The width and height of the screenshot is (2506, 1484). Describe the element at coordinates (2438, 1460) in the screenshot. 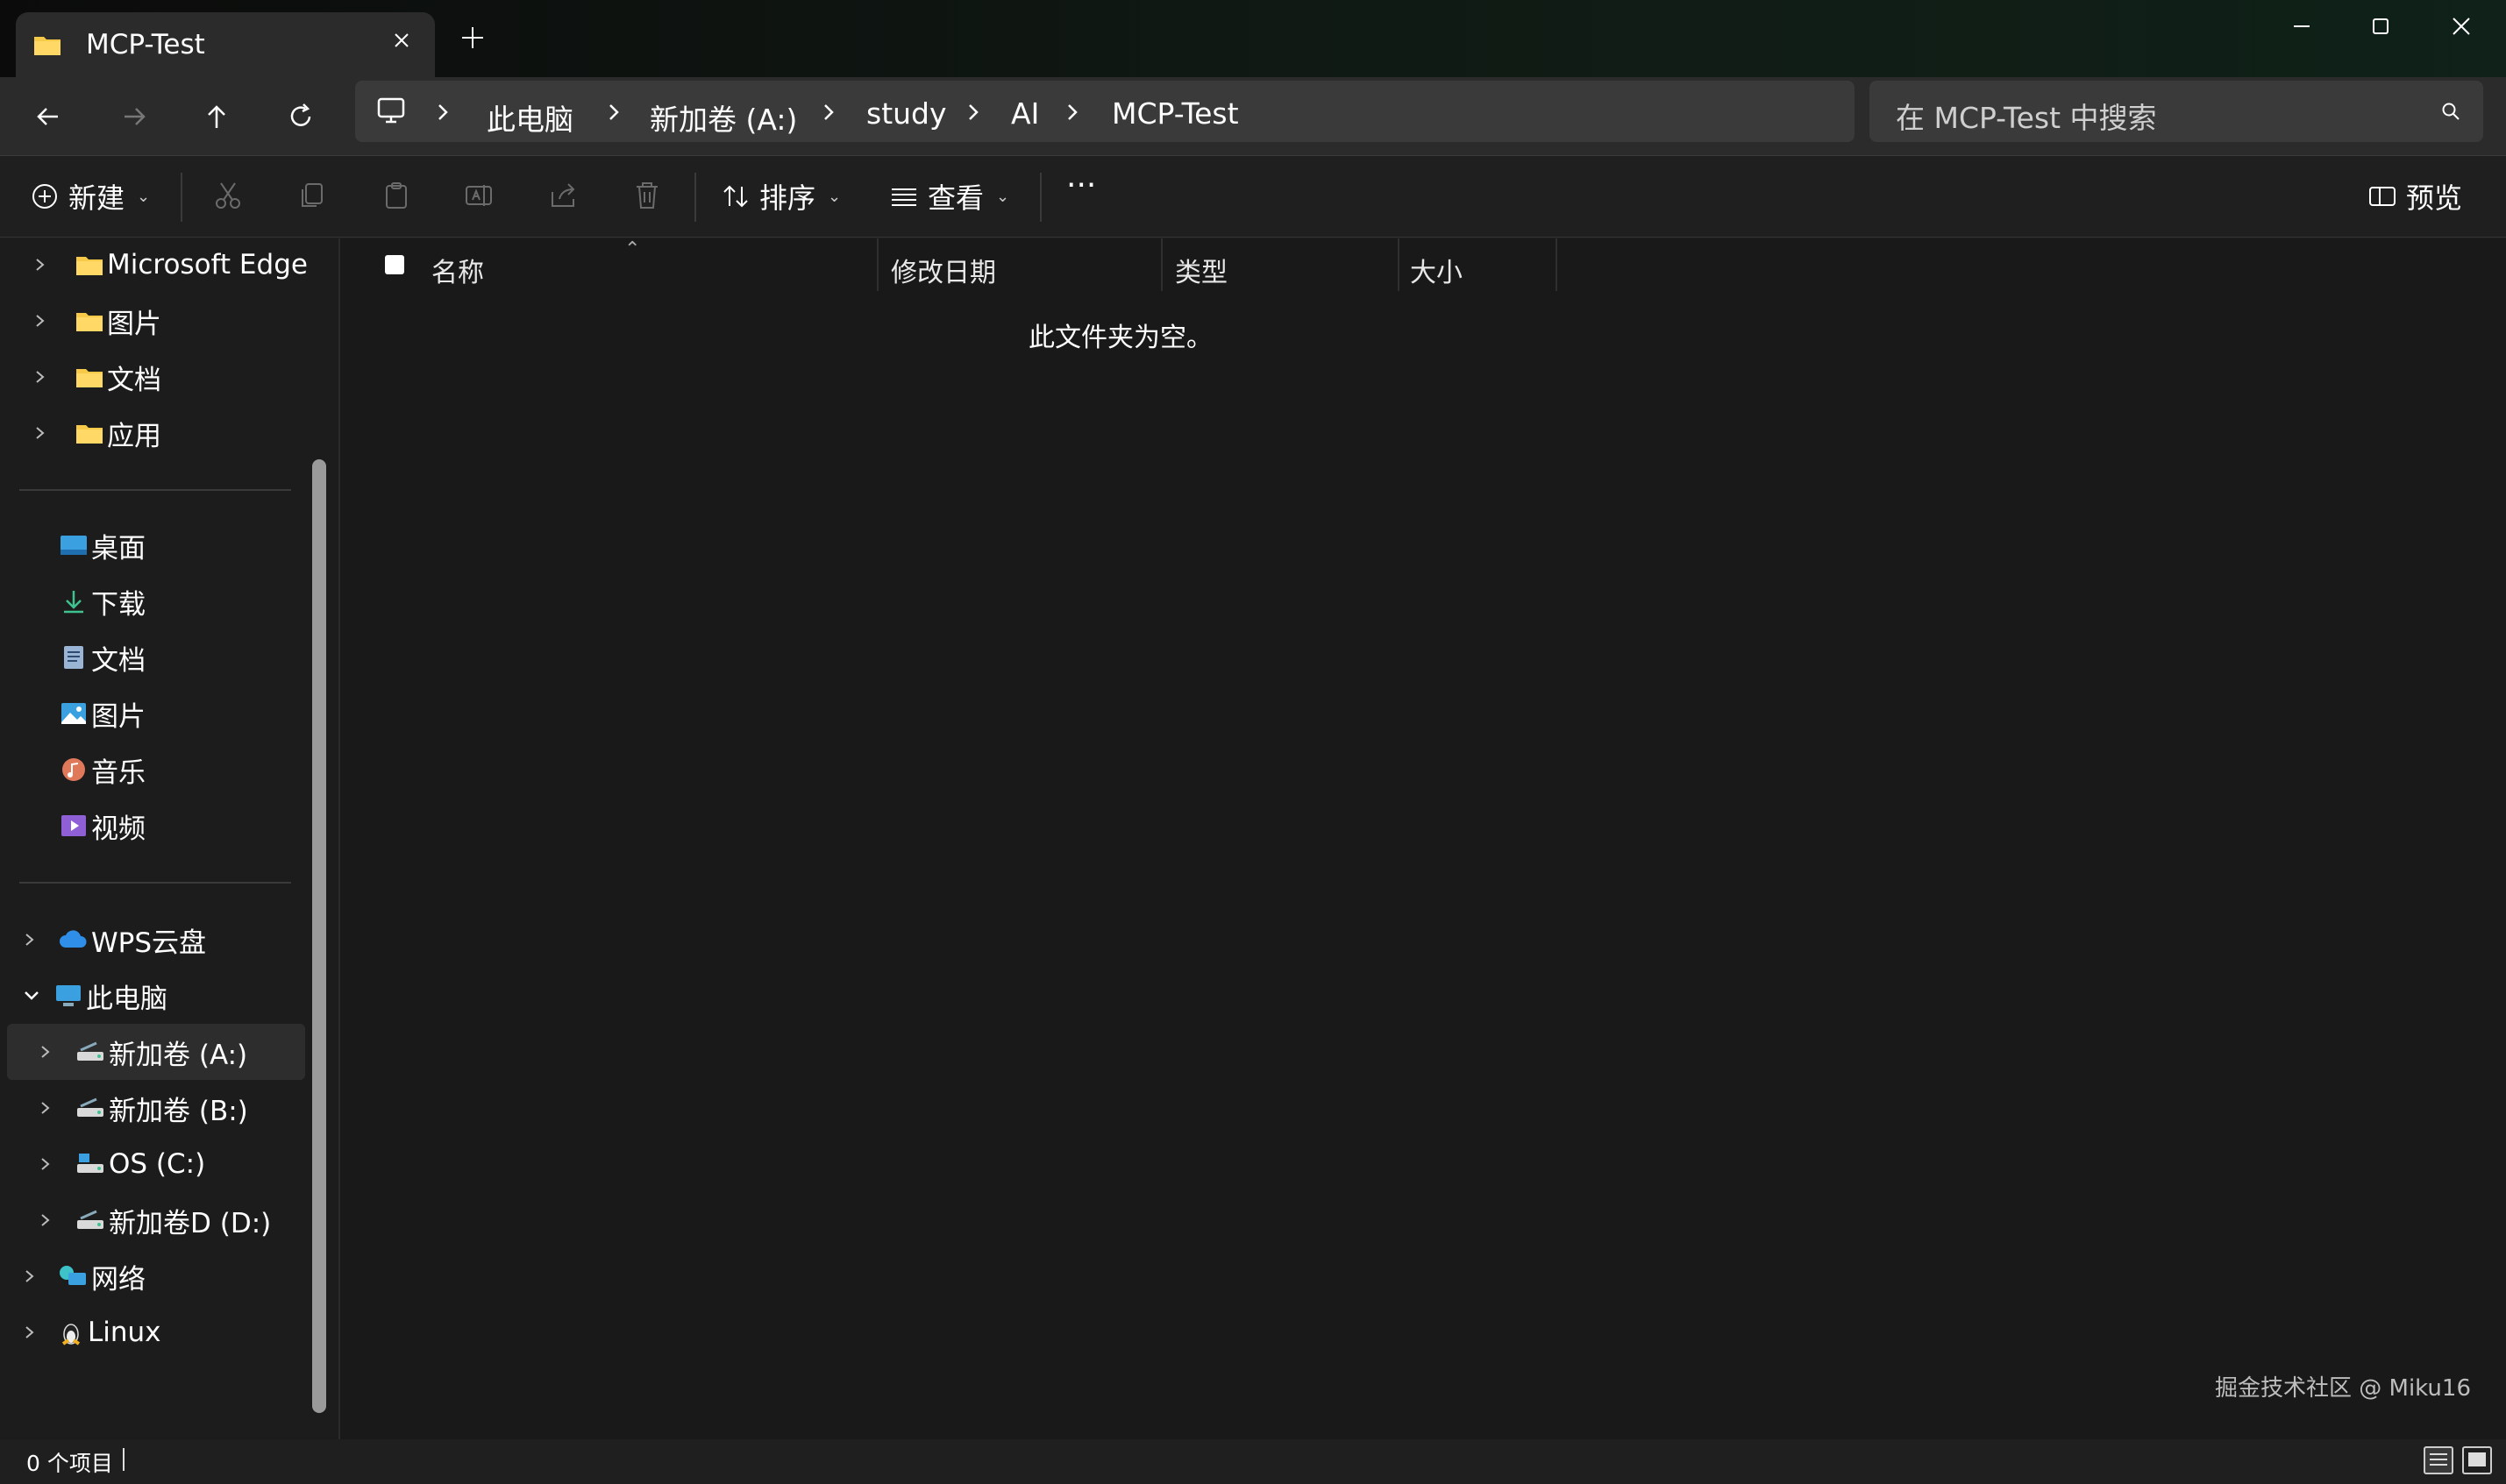

I see `details-view-toggle` at that location.